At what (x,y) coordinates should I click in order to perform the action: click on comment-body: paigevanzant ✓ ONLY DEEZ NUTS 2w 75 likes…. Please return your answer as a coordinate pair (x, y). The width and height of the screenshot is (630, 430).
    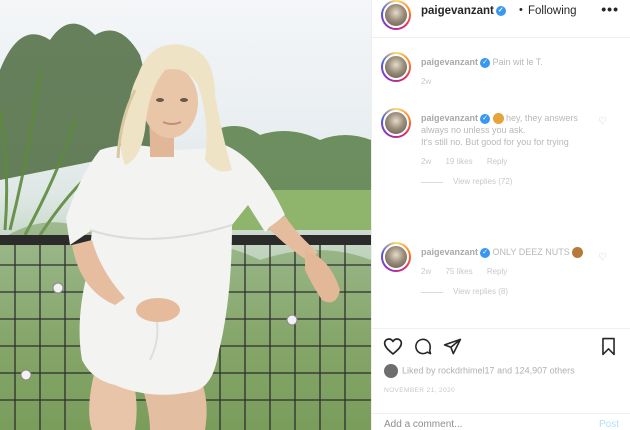
    Looking at the image, I should click on (505, 272).